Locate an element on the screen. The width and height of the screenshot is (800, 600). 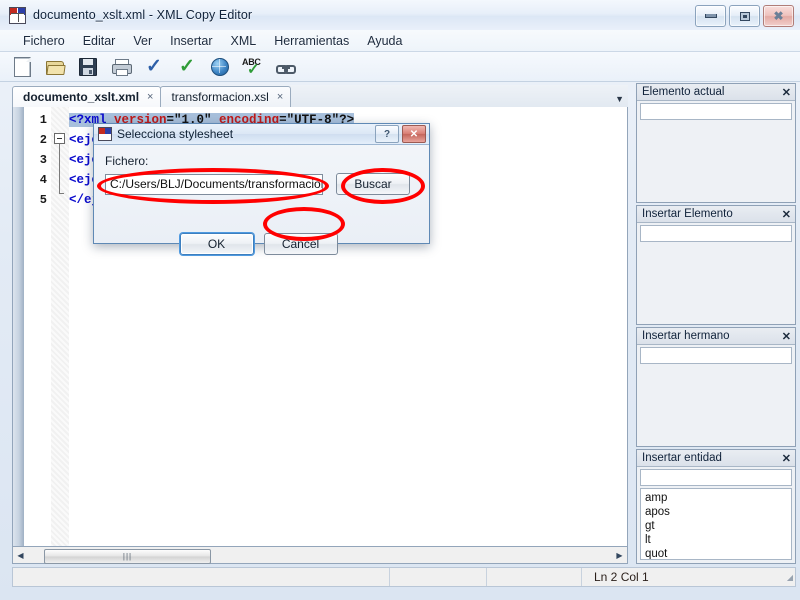
check-wellformed-icon: ✓ is located at coordinates (154, 66).